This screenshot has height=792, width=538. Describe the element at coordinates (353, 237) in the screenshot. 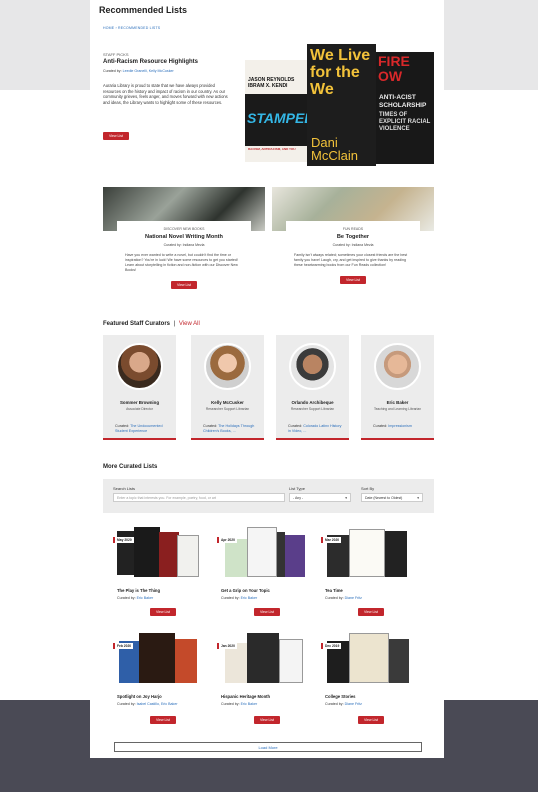

I see `feature-title: Be Together` at that location.